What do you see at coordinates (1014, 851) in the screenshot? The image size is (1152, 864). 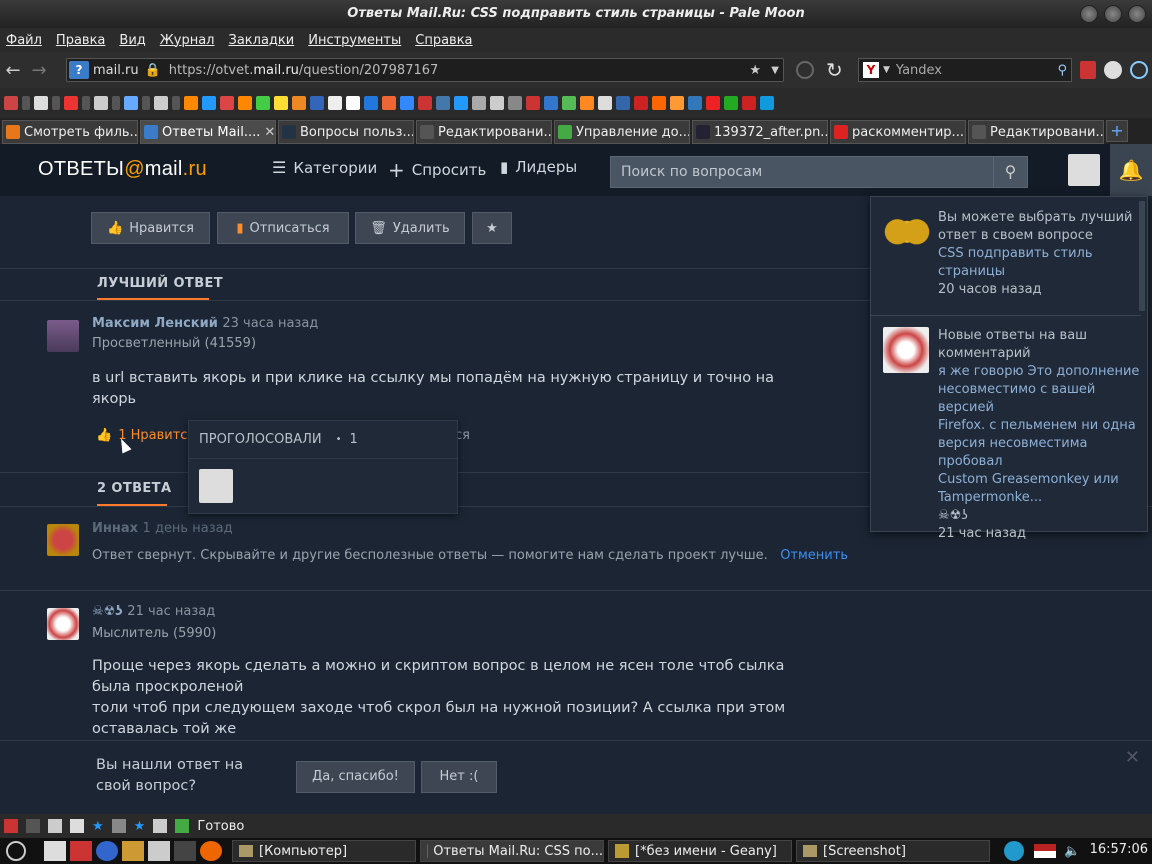 I see `tray-icon` at bounding box center [1014, 851].